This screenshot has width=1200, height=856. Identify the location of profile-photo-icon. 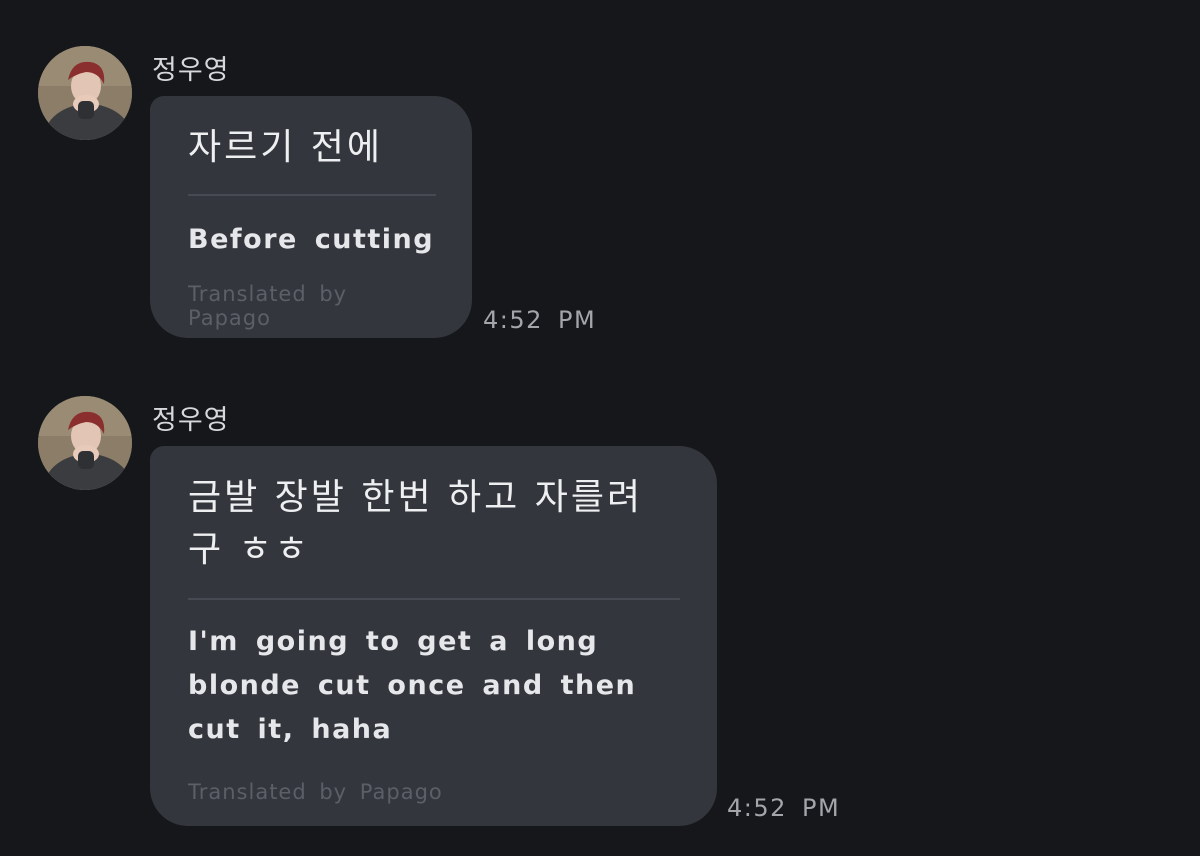
(85, 443).